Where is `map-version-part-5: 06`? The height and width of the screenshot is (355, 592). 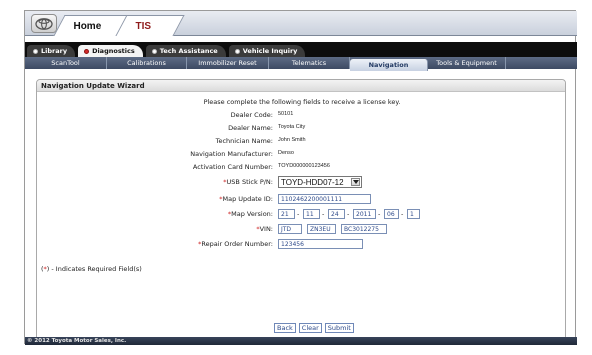 map-version-part-5: 06 is located at coordinates (391, 214).